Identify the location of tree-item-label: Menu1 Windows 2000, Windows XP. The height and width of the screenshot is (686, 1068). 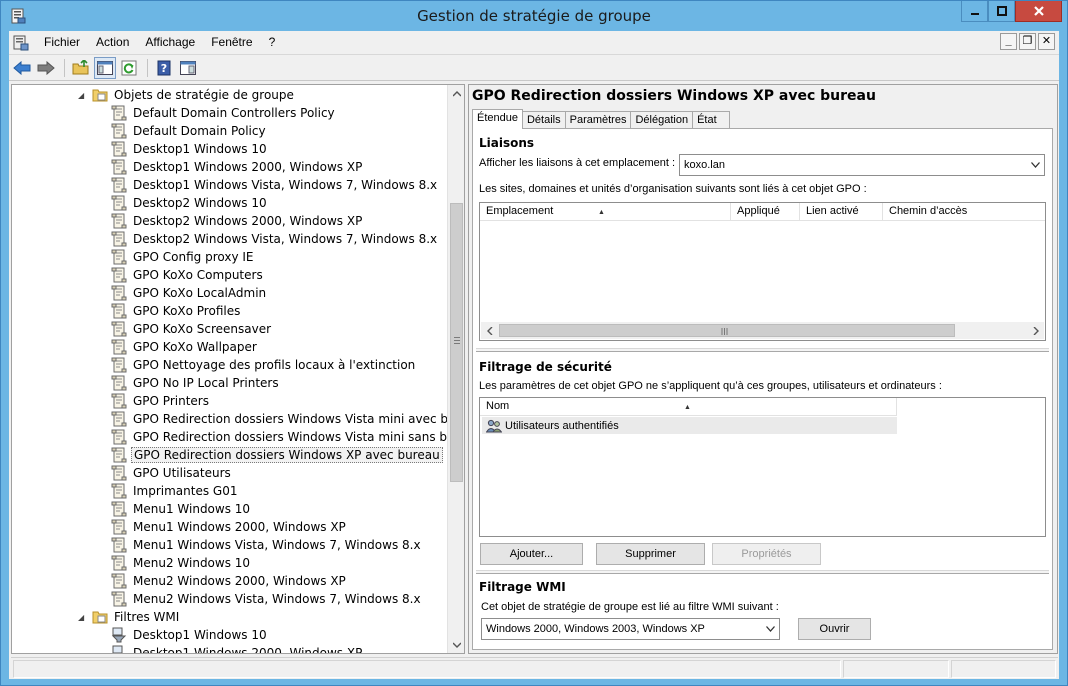
(239, 527).